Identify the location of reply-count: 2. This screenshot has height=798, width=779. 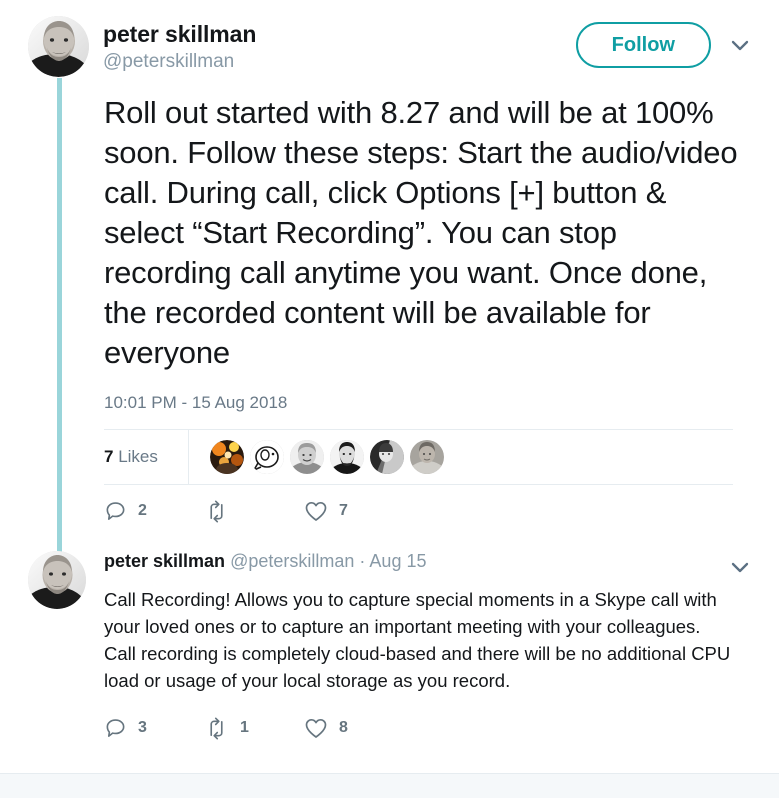
(142, 510).